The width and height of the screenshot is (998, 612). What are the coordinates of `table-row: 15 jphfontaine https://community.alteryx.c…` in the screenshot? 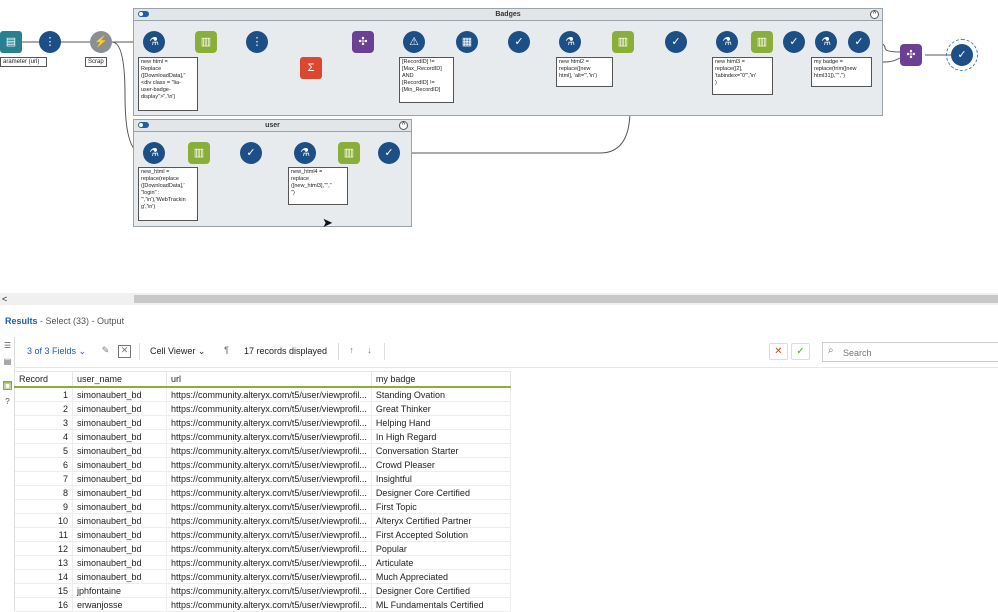 It's located at (262, 590).